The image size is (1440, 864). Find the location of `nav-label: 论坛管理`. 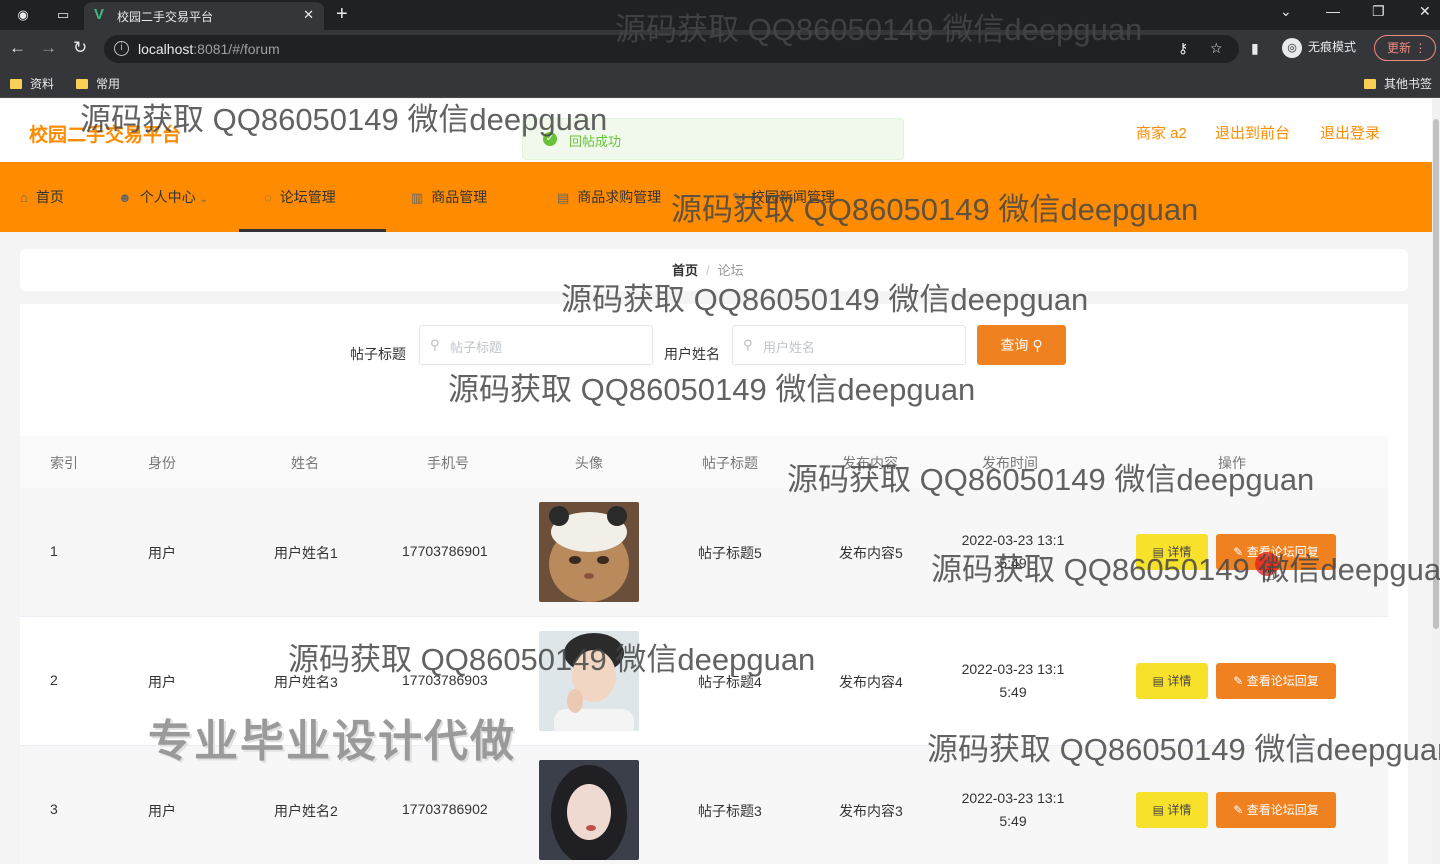

nav-label: 论坛管理 is located at coordinates (307, 197).